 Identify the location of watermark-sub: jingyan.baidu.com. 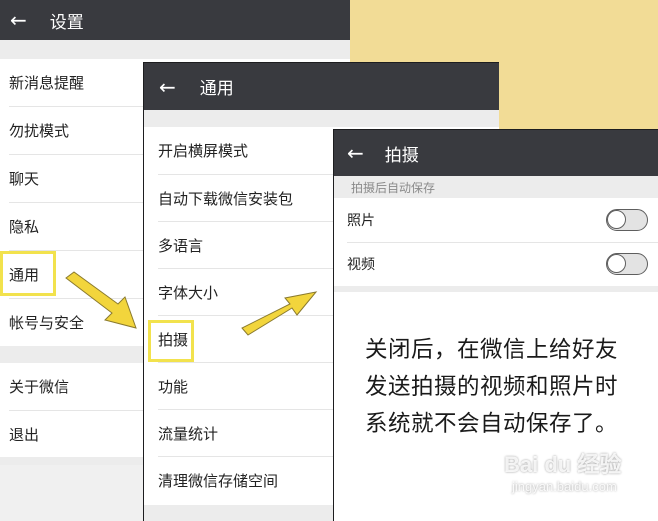
(564, 486).